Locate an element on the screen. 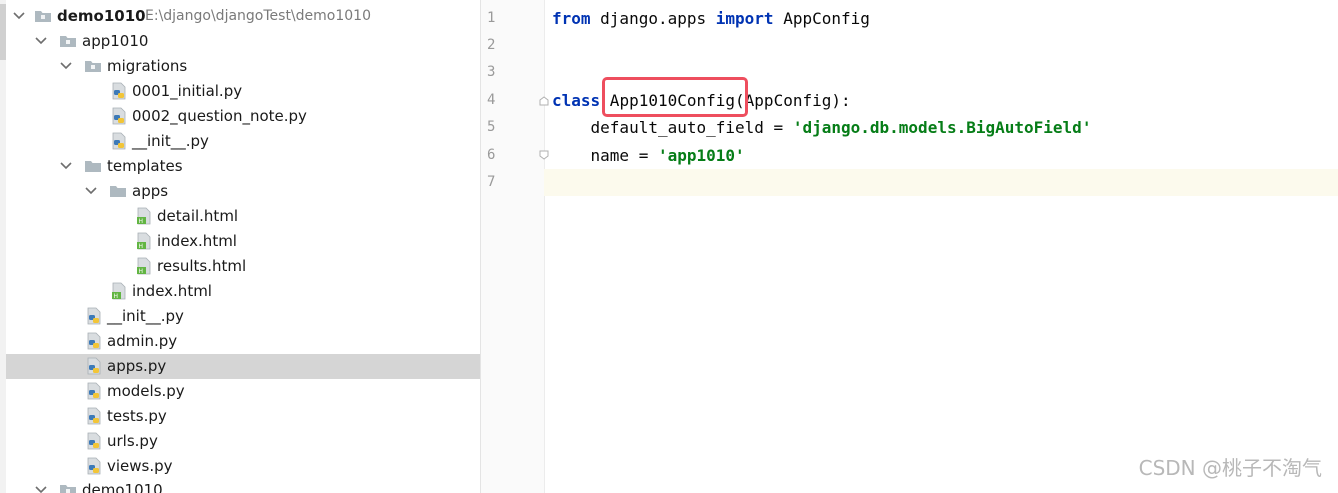  tree-item-label: admin.py is located at coordinates (142, 341).